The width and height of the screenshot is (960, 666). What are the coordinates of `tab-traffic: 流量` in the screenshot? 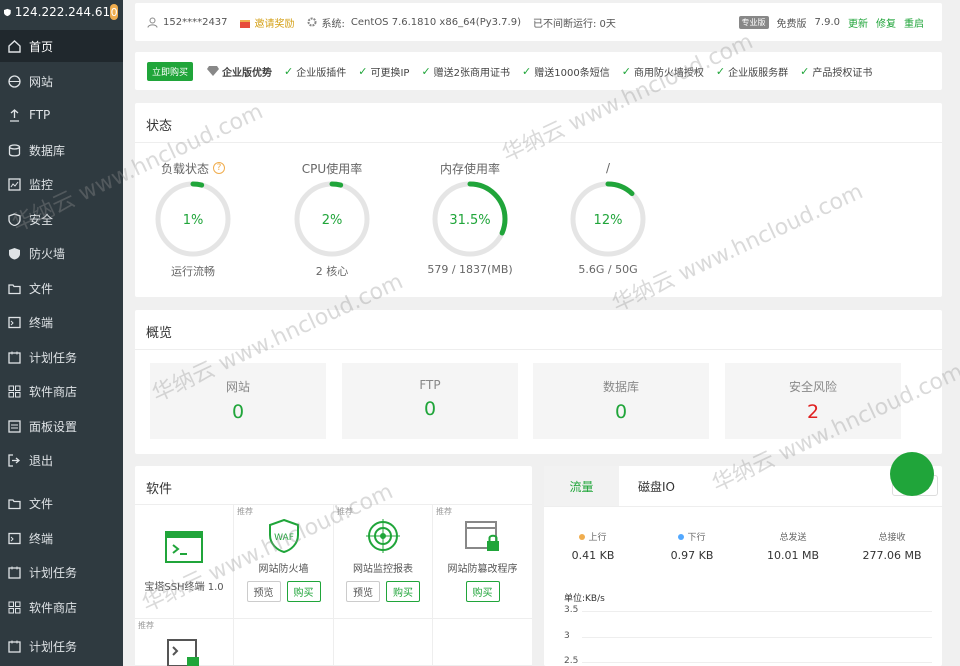 It's located at (581, 486).